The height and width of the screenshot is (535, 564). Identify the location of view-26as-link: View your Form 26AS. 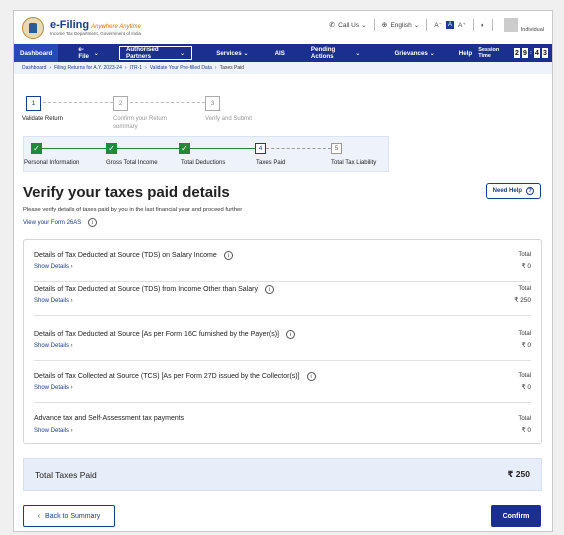
(52, 223).